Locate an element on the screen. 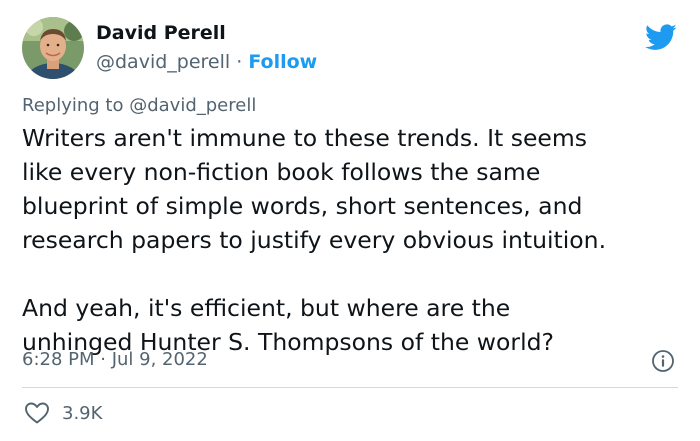 Image resolution: width=700 pixels, height=441 pixels. replying-to-label: Replying to is located at coordinates (73, 105).